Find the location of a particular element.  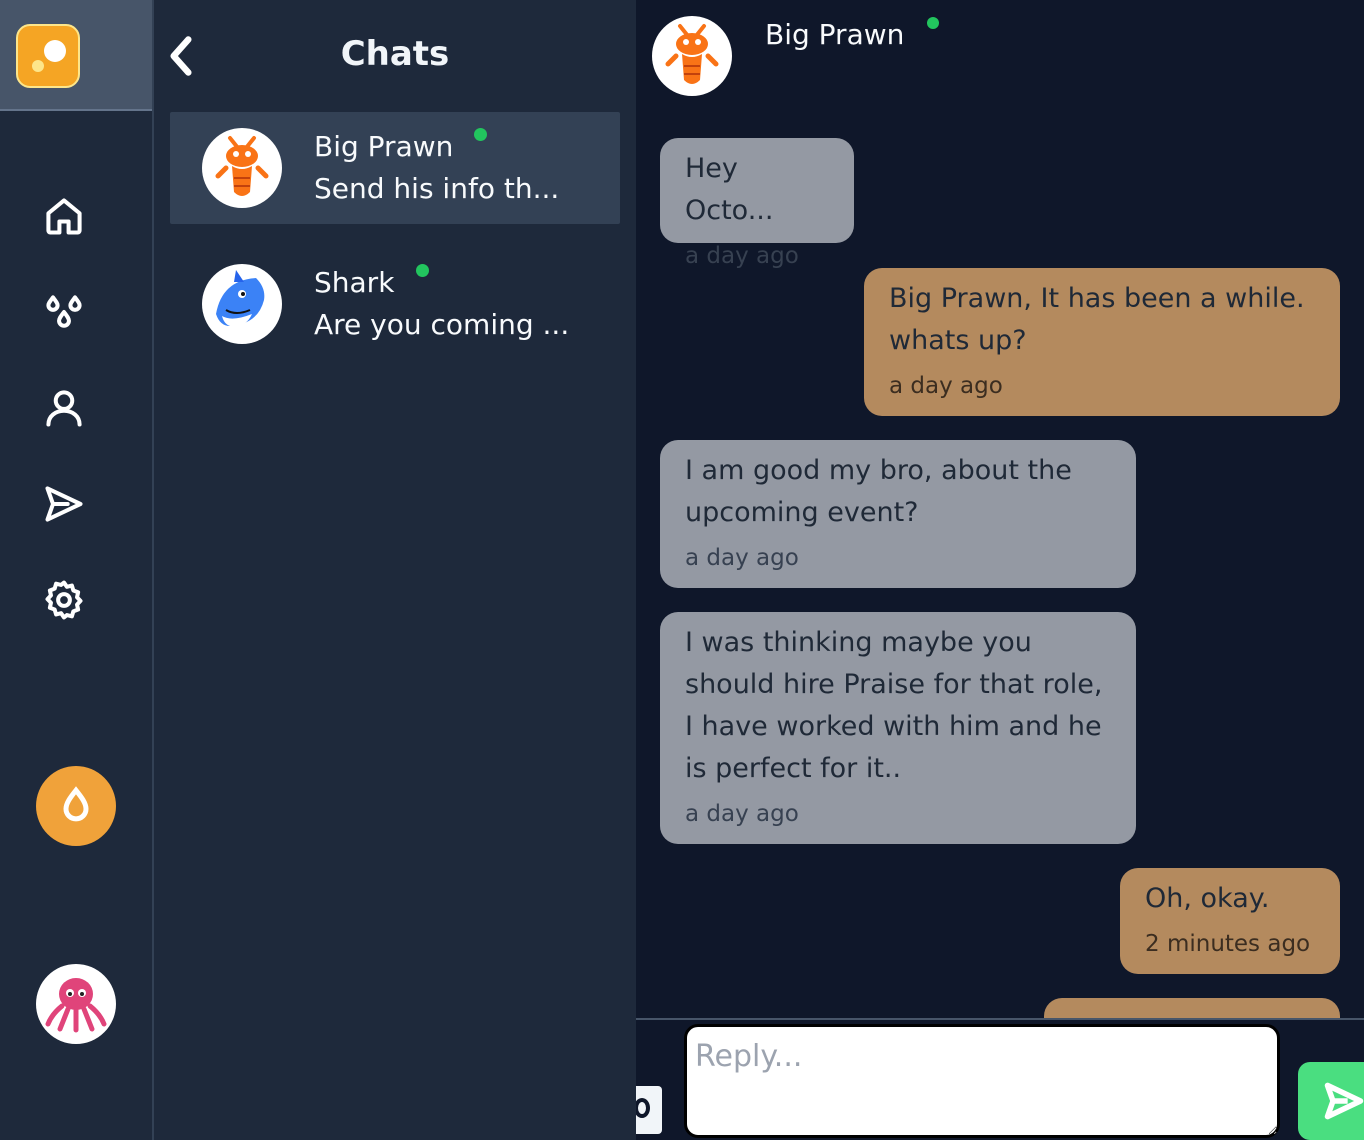

message-time: 2 minutes ago is located at coordinates (1228, 944).